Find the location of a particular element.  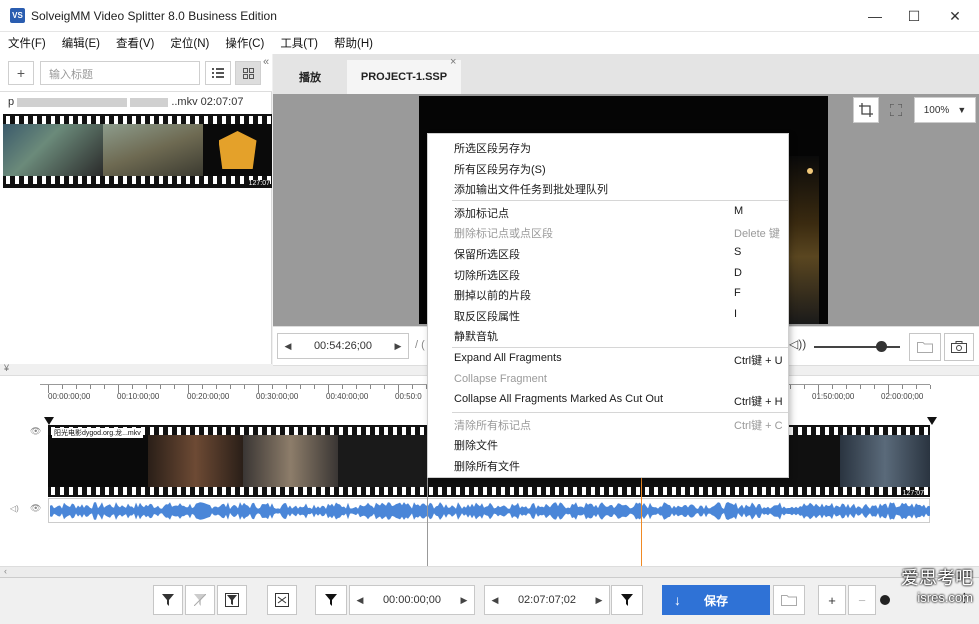

media-thumbnail: 127:07 is located at coordinates (137, 151).